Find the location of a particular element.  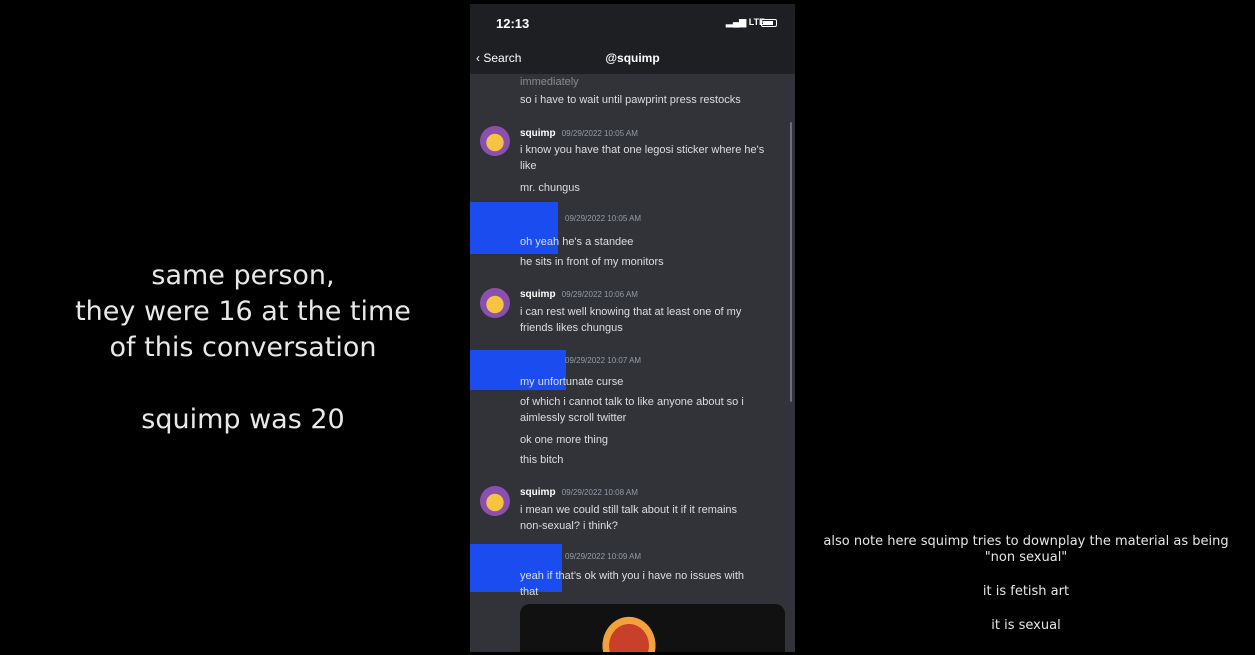

channel-title: @squimp is located at coordinates (632, 58).